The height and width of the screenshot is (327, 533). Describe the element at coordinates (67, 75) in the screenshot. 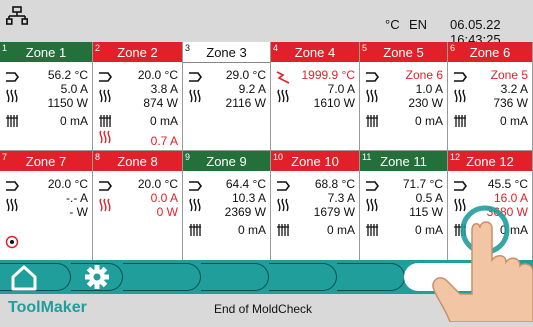

I see `zone-temperature: 56.2 °C` at that location.